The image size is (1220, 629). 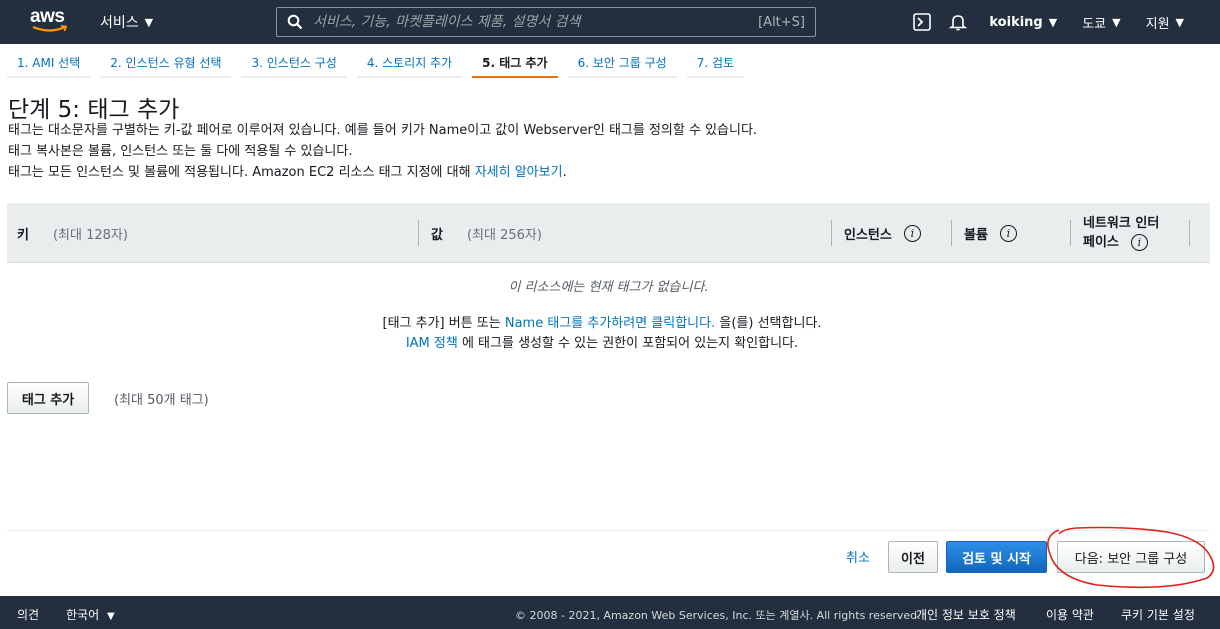 I want to click on iam-policy-link: IAM 정책, so click(x=432, y=343).